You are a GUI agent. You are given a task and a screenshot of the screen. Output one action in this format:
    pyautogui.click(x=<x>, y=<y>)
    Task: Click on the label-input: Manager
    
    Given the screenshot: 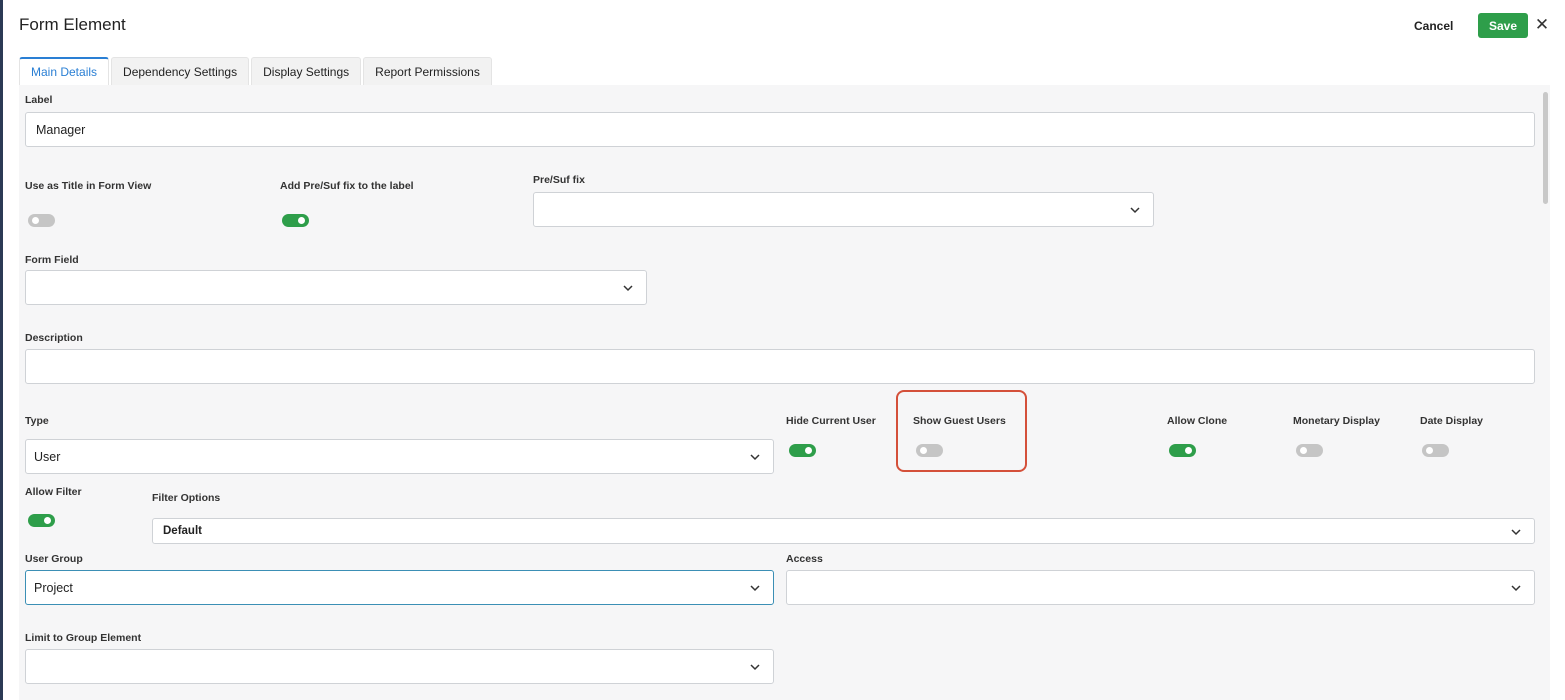 What is the action you would take?
    pyautogui.click(x=780, y=129)
    